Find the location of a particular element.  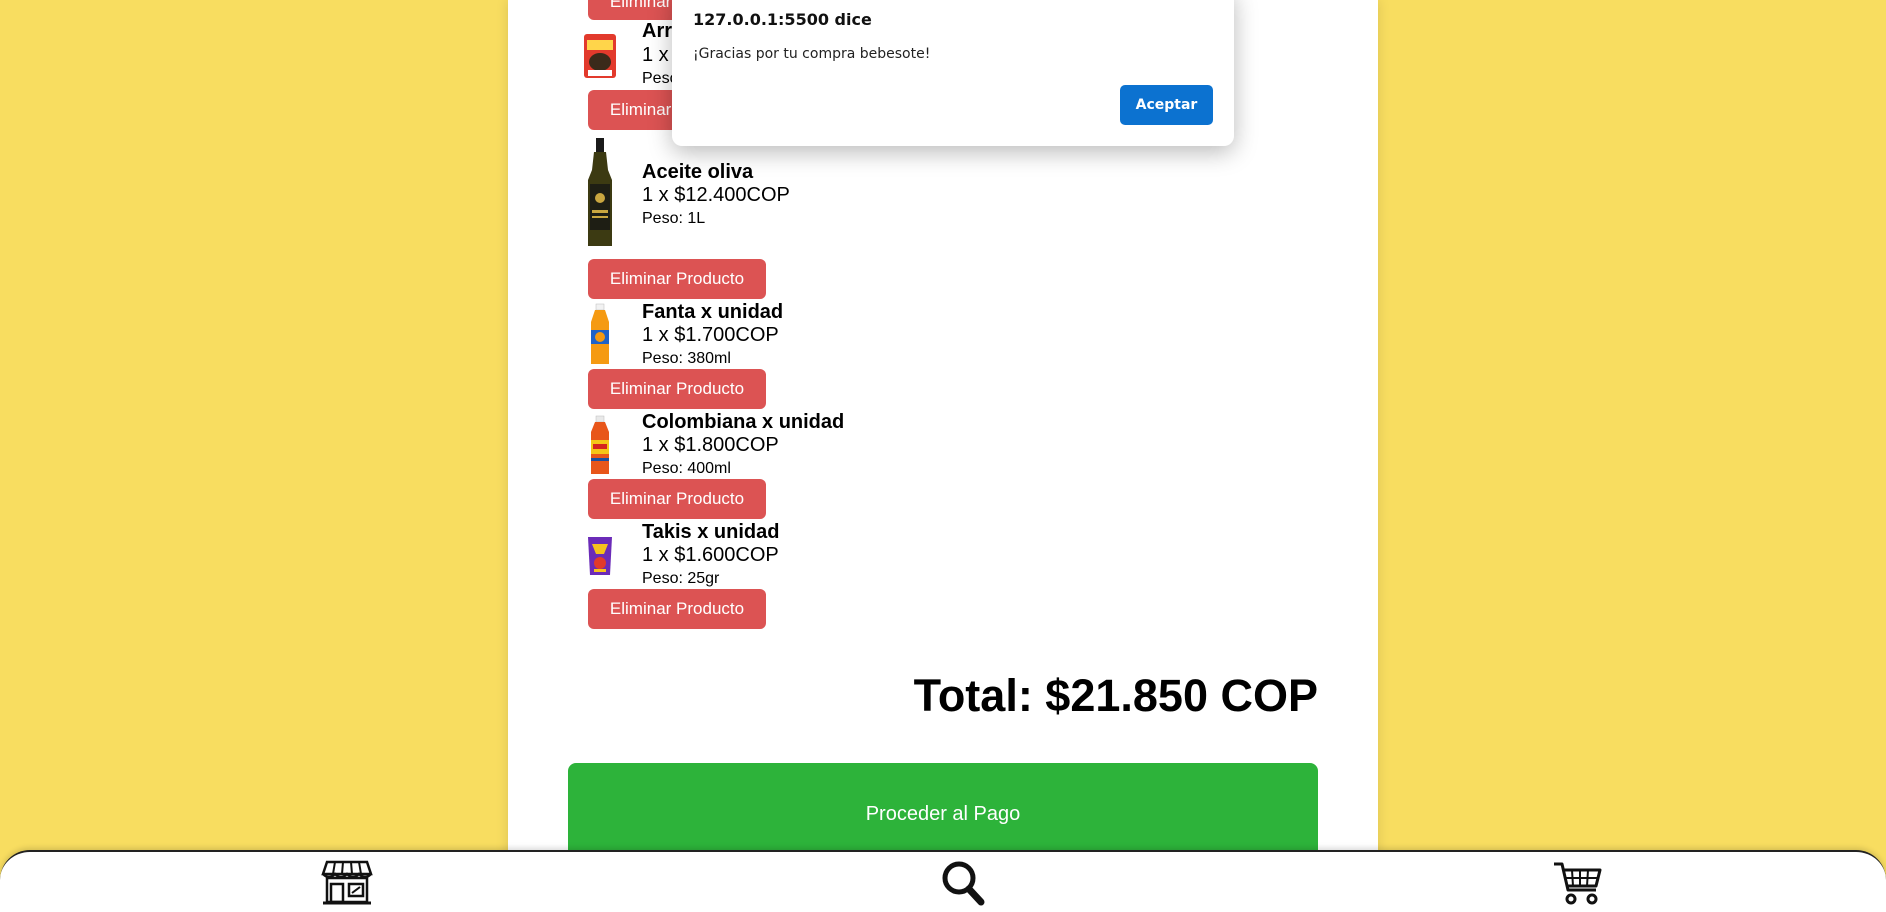

product-weight: Peso: 400ml is located at coordinates (686, 468).